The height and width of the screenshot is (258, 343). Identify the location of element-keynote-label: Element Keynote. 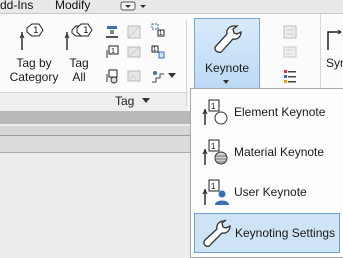
(280, 112).